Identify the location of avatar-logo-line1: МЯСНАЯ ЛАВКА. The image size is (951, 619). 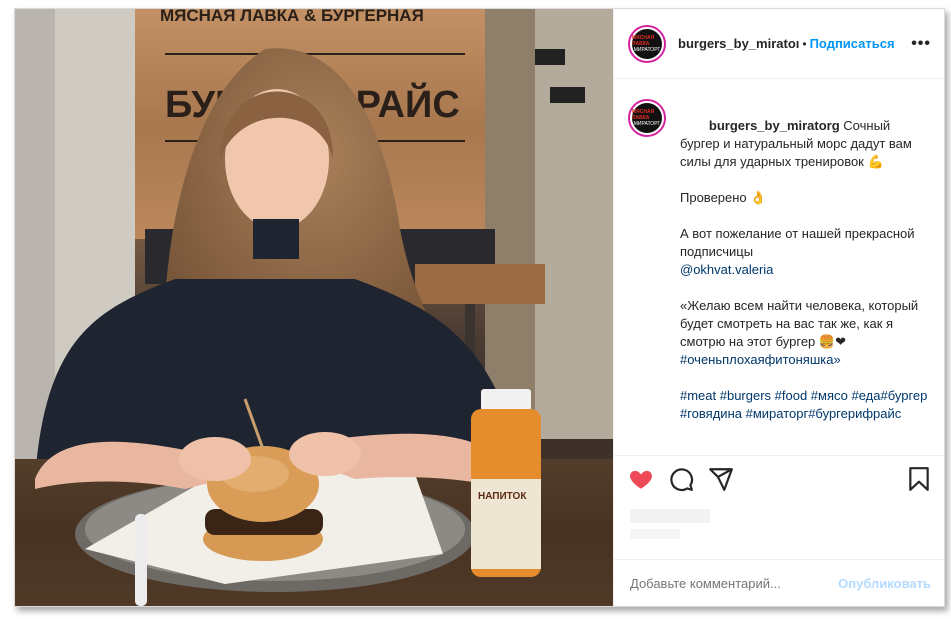
(643, 40).